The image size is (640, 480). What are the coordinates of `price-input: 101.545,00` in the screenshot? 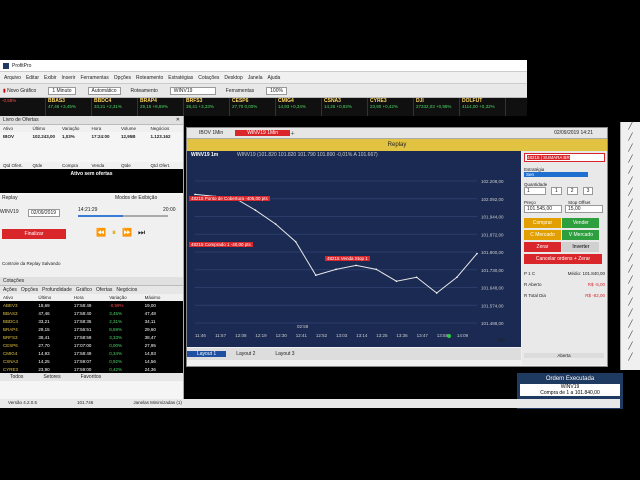 It's located at (543, 209).